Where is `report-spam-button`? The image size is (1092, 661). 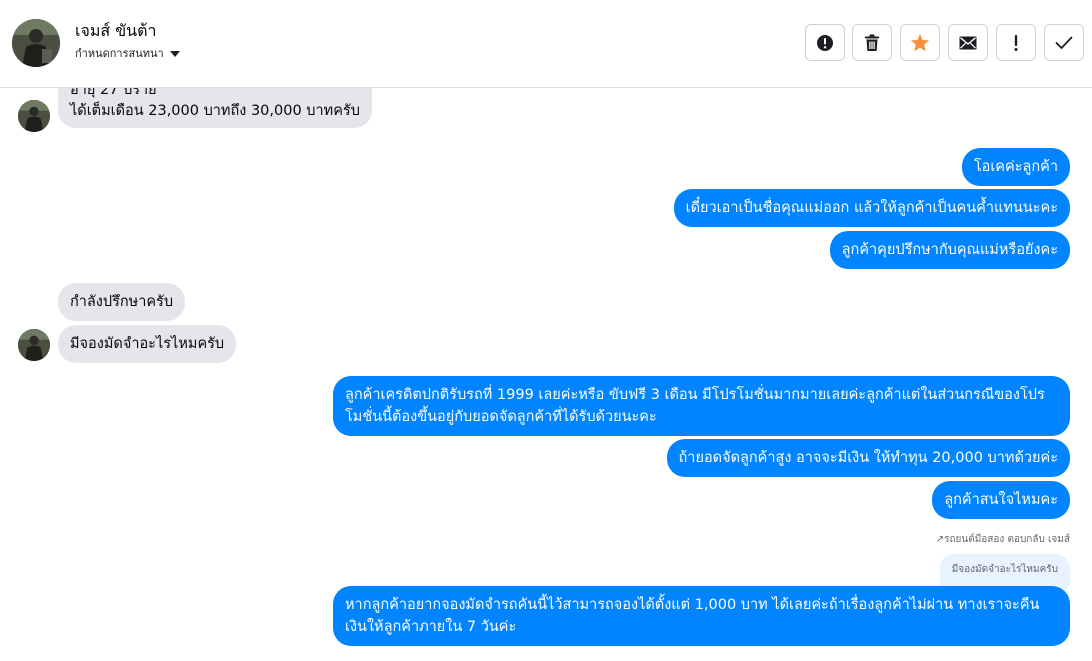 report-spam-button is located at coordinates (825, 42).